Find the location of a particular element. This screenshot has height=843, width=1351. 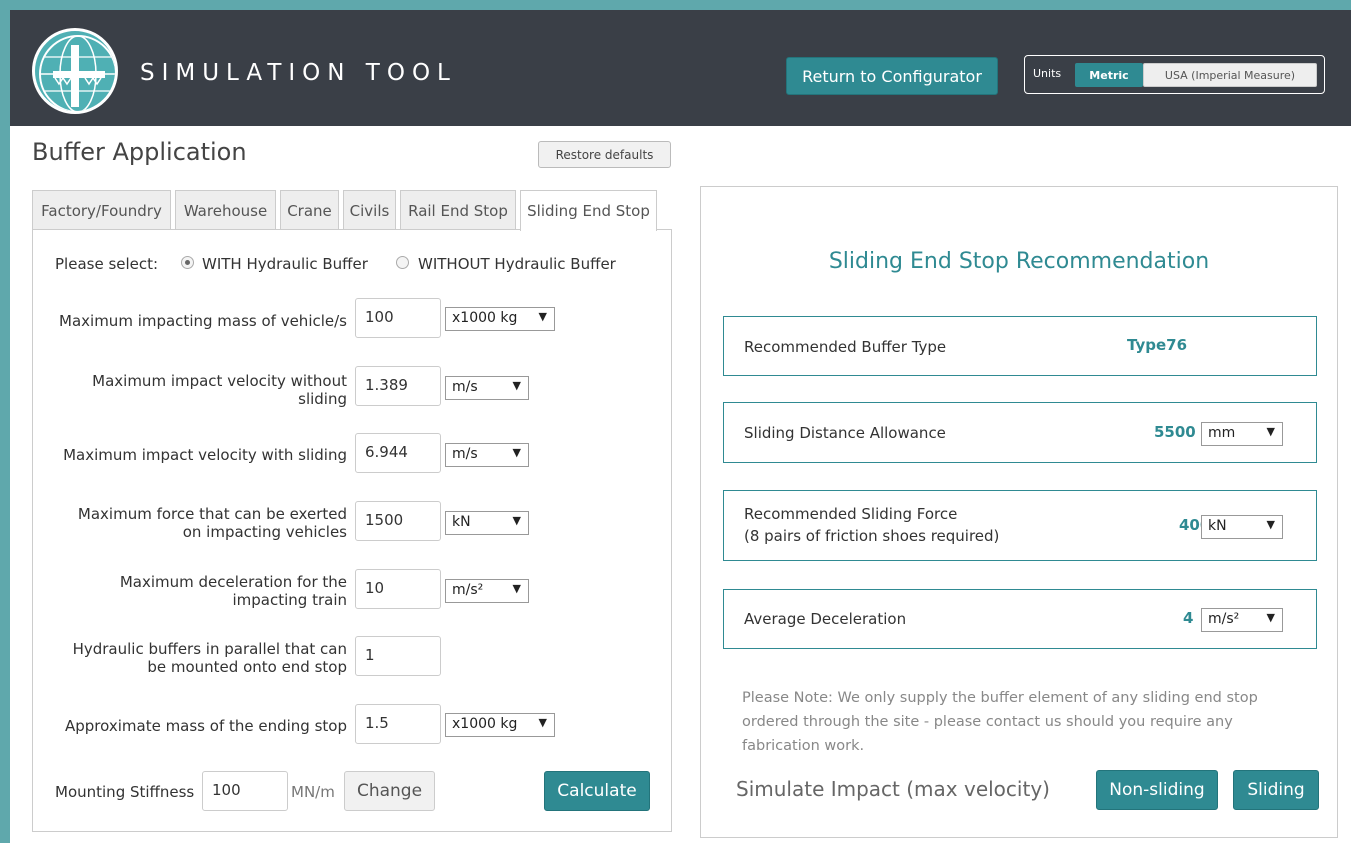

units-toggle: Units Metric USA (Imperial Measure) is located at coordinates (1174, 74).